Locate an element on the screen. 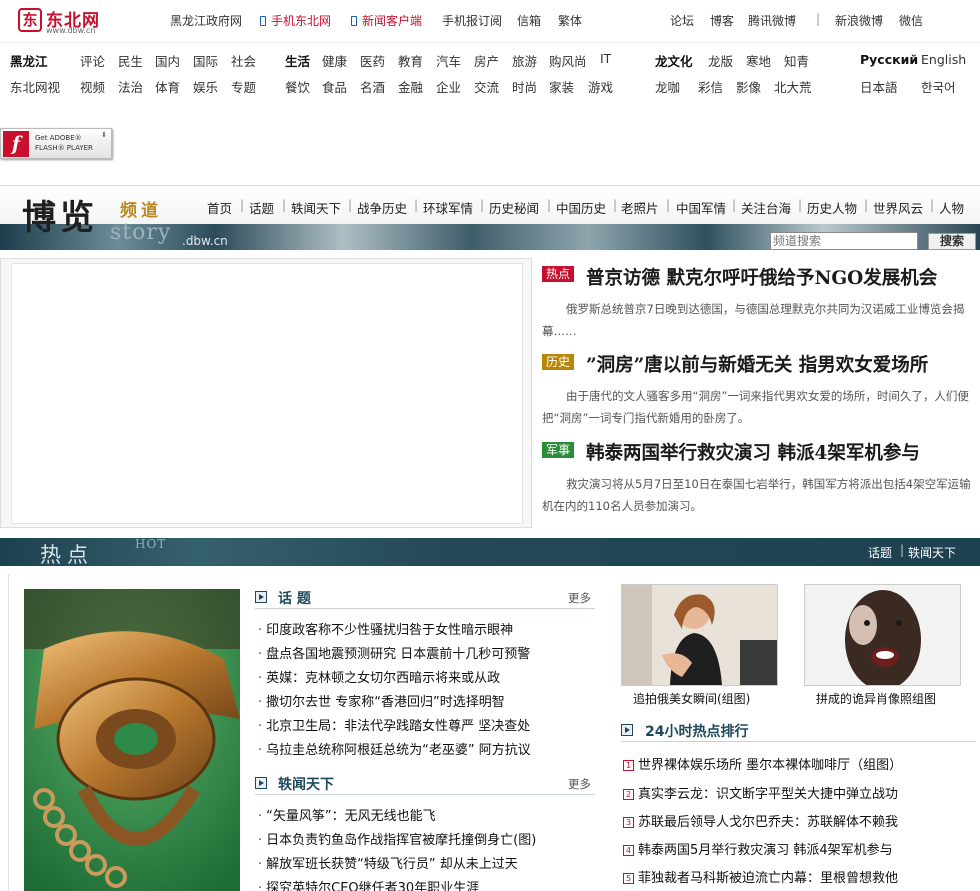 This screenshot has height=891, width=980. nav-link: 龙咖 is located at coordinates (667, 86).